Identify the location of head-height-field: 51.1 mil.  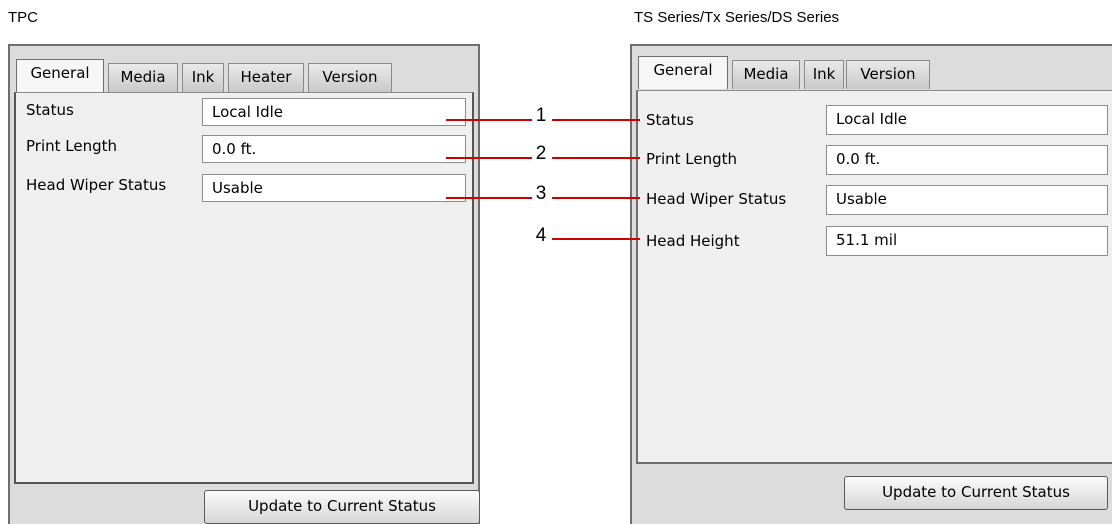
(967, 241).